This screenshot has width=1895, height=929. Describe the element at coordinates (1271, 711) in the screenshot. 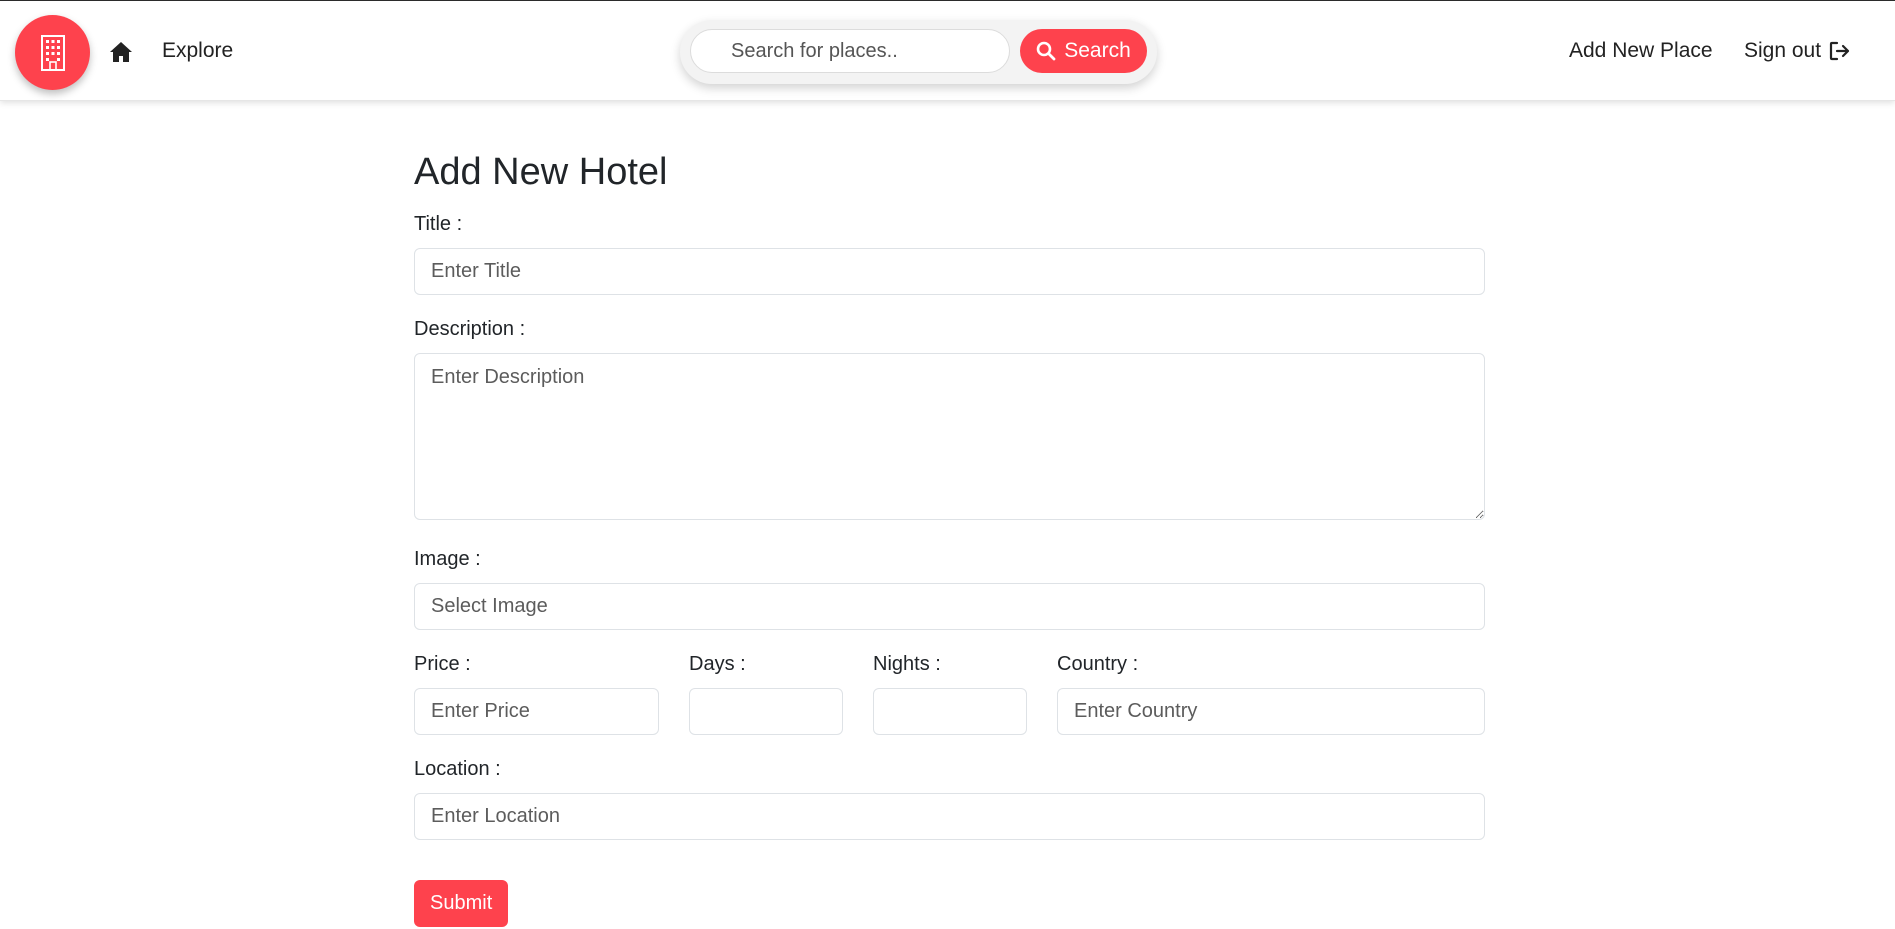

I see `country-input` at that location.